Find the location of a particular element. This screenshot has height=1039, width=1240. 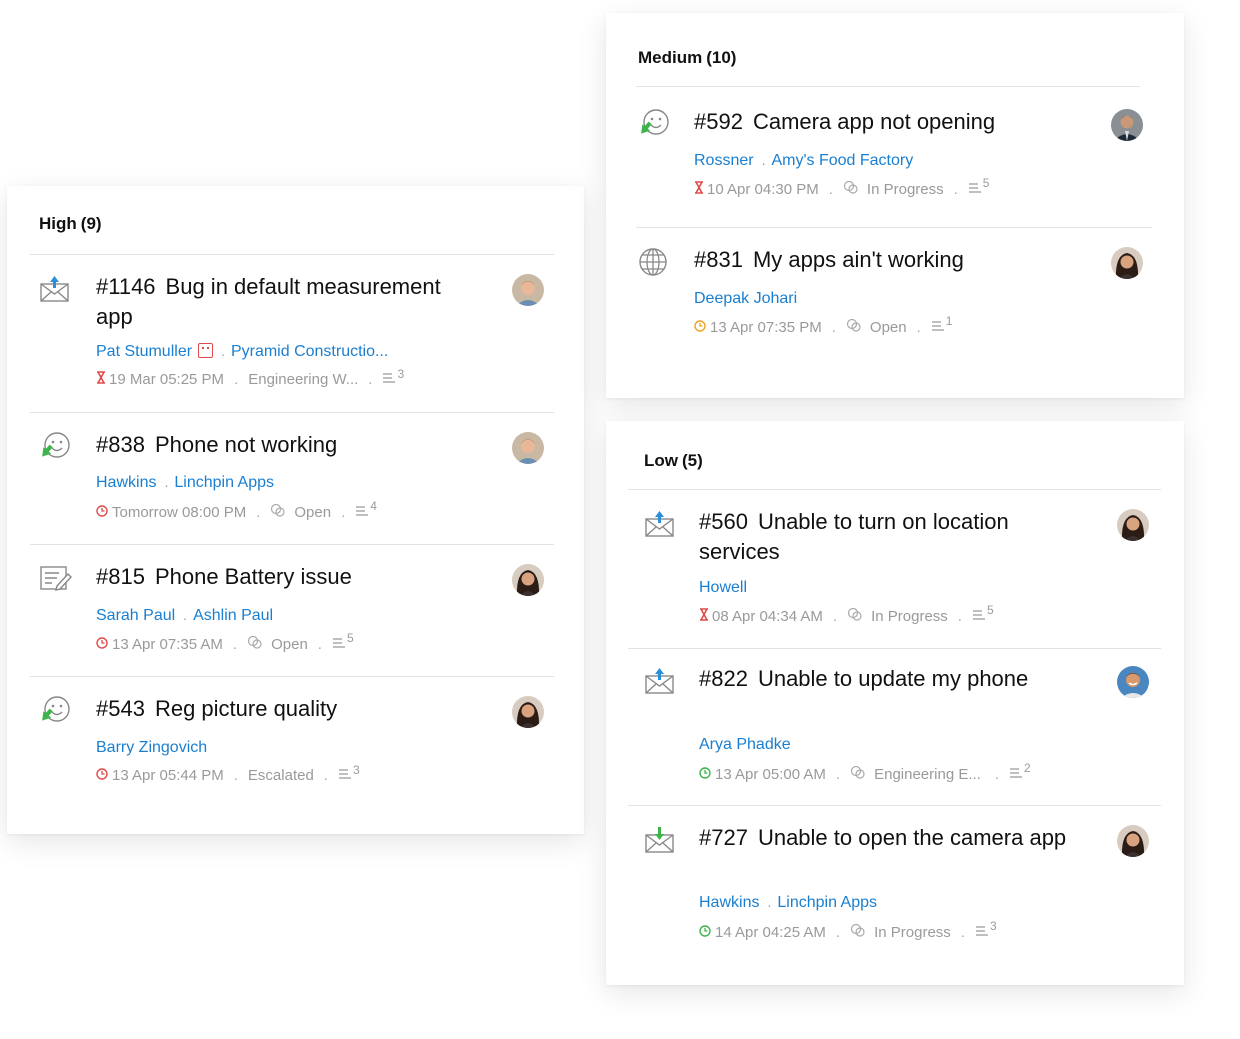

ticket-meta: 14 Apr 04:25 AM. In Progress. 3 is located at coordinates (848, 930).